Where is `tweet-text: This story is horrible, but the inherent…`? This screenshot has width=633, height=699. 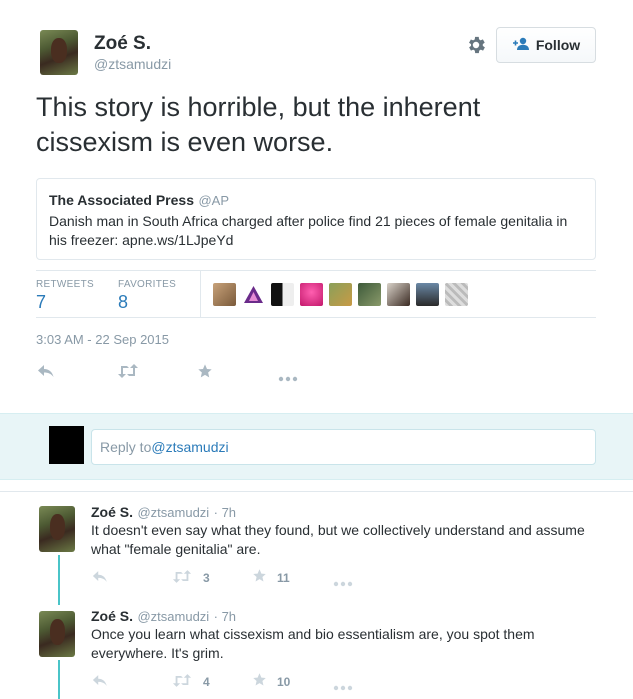 tweet-text: This story is horrible, but the inherent… is located at coordinates (258, 124).